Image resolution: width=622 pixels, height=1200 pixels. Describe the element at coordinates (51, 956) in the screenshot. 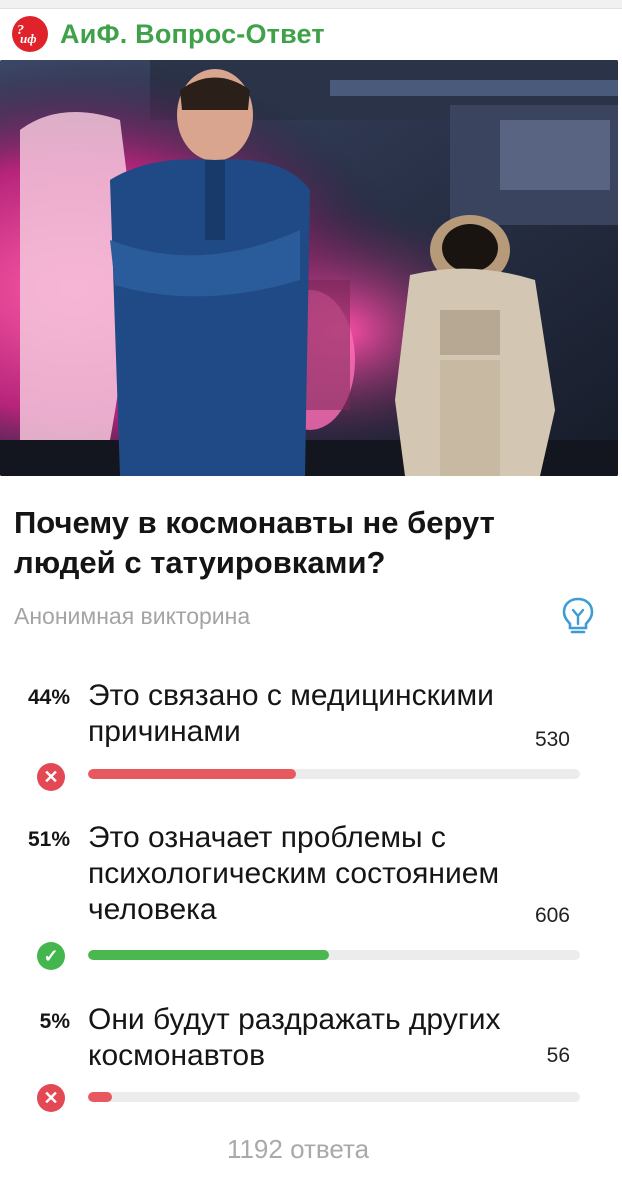

I see `correct-answer-icon: ✓` at that location.